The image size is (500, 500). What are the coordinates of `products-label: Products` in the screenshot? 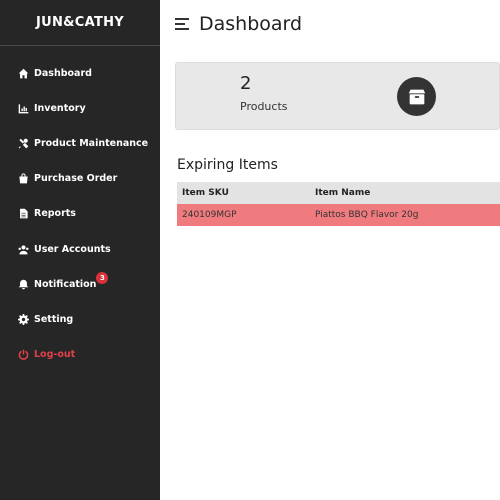 It's located at (264, 106).